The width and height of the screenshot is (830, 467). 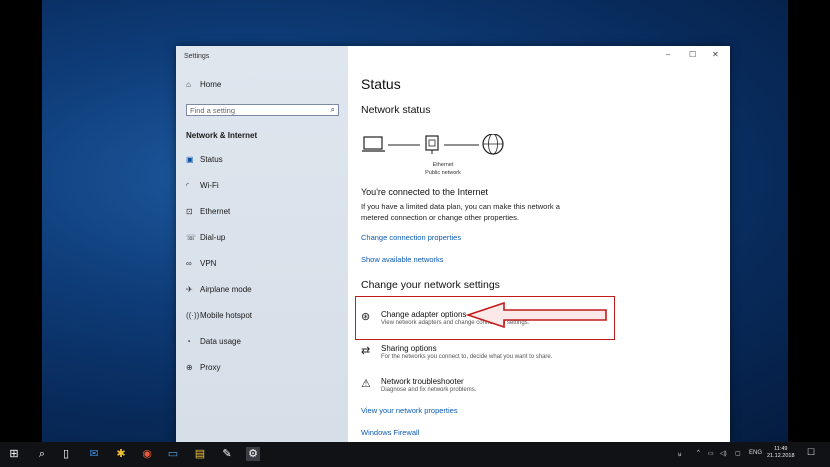 What do you see at coordinates (14, 454) in the screenshot?
I see `start-windows-icon: ⊞` at bounding box center [14, 454].